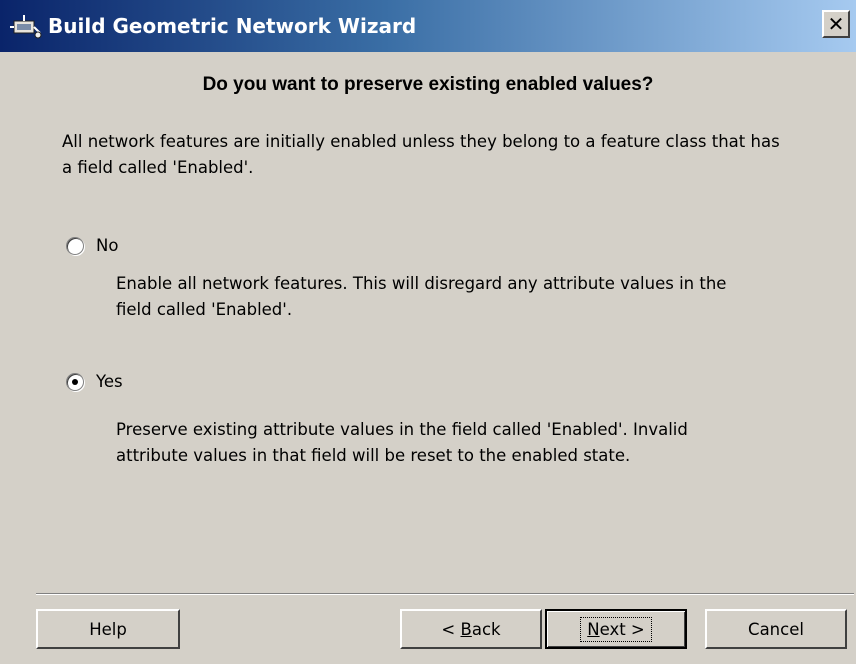 This screenshot has width=856, height=664. What do you see at coordinates (466, 629) in the screenshot?
I see `back-accelerator: B` at bounding box center [466, 629].